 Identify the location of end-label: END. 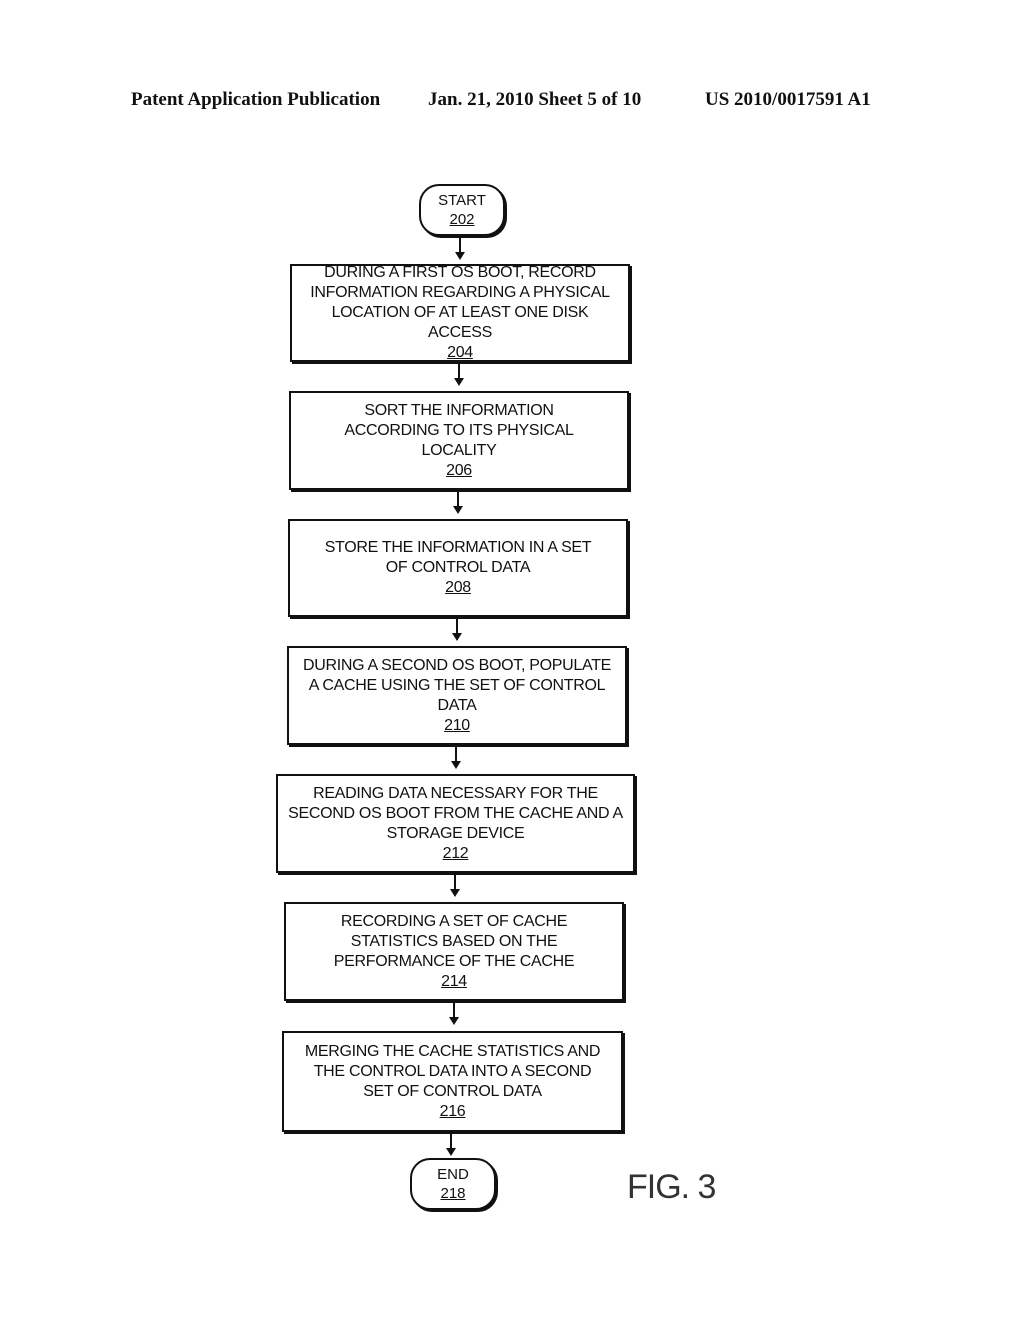
(453, 1174).